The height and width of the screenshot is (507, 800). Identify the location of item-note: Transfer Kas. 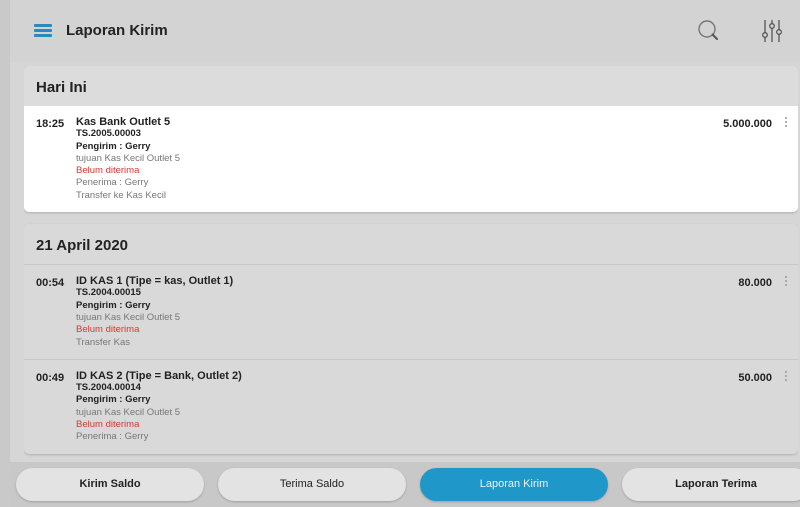
(103, 342).